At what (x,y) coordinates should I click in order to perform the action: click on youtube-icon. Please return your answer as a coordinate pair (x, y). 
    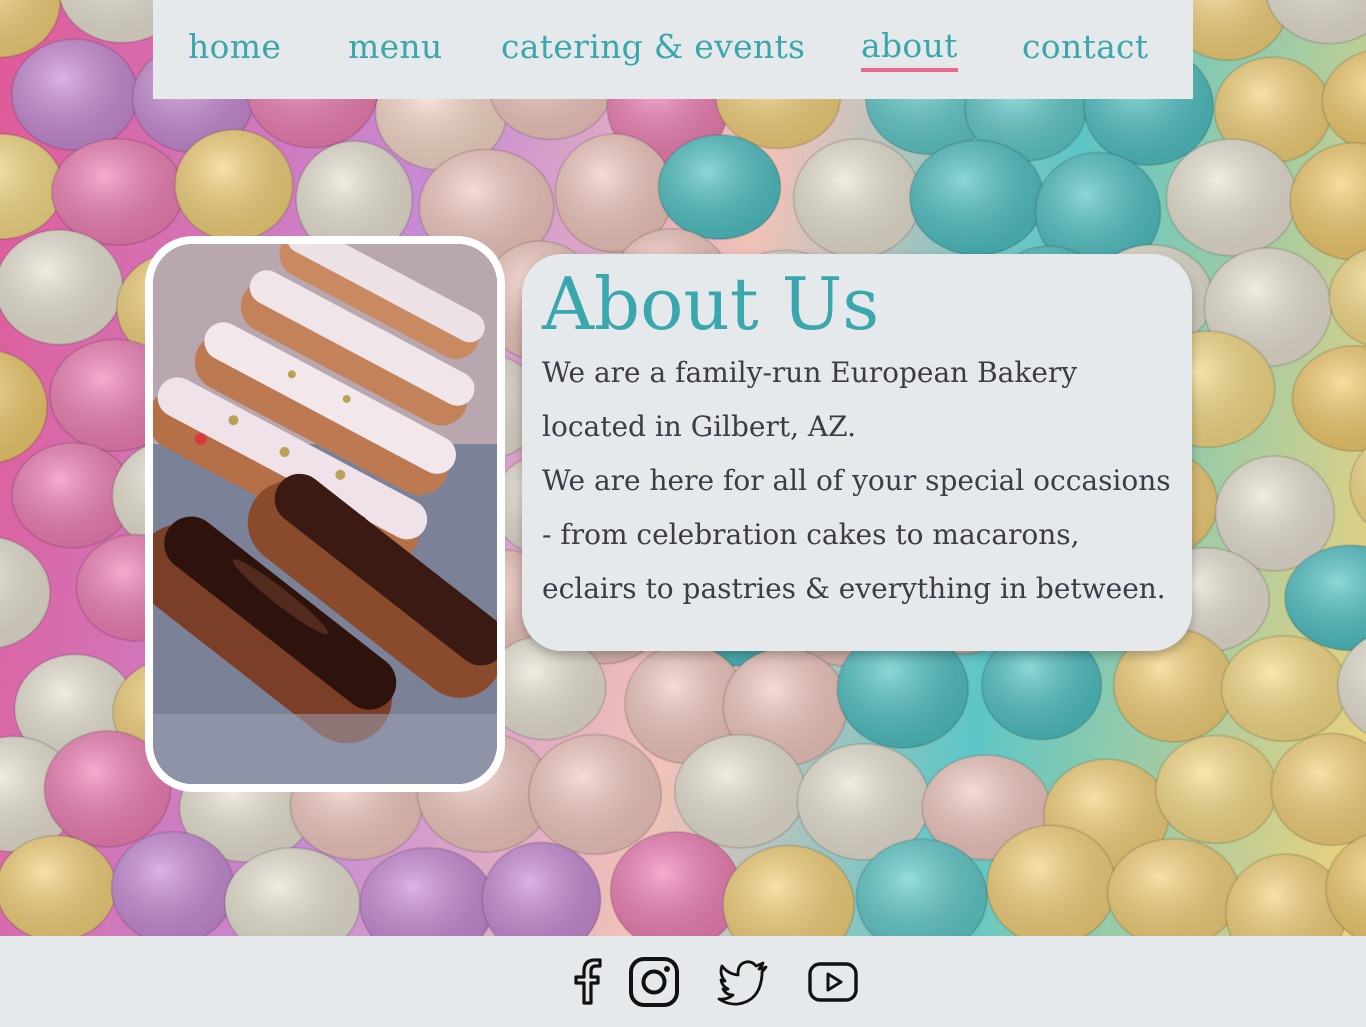
    Looking at the image, I should click on (833, 982).